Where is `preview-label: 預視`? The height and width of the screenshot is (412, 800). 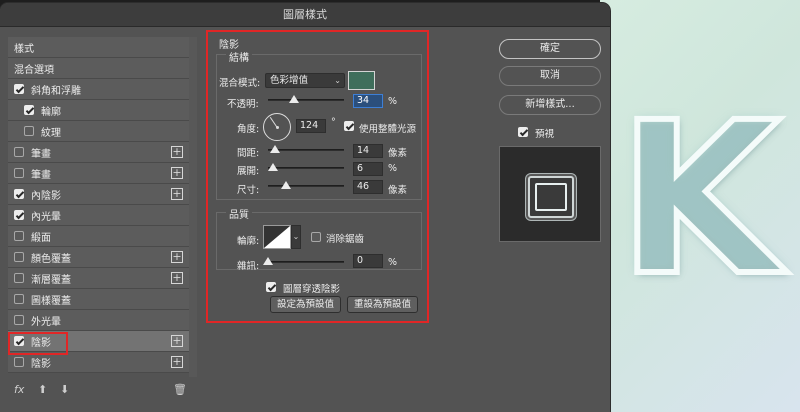
preview-label: 預視 is located at coordinates (545, 134).